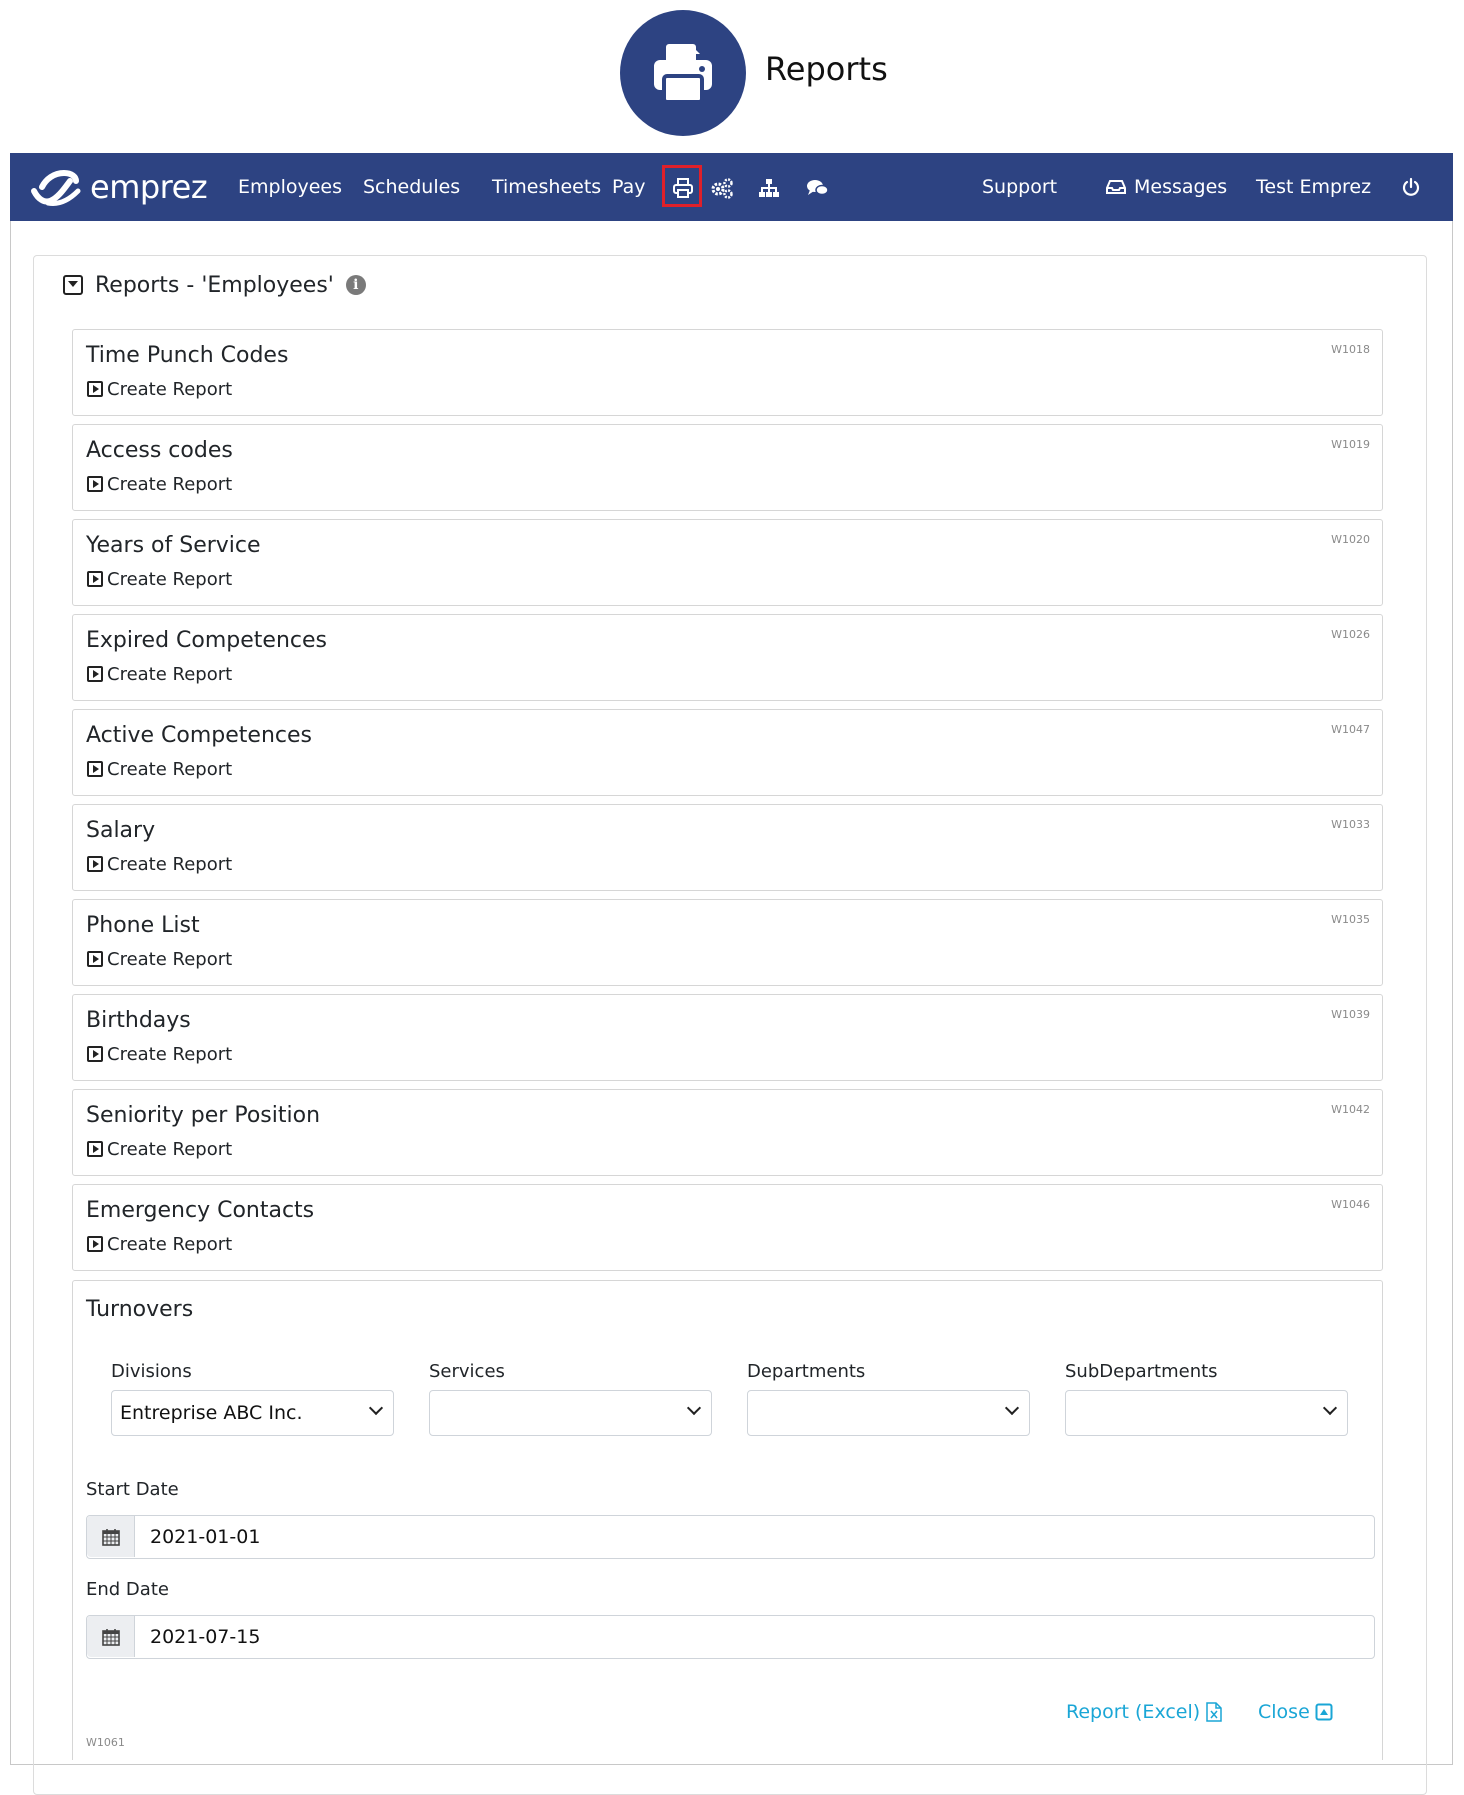  What do you see at coordinates (1350, 349) in the screenshot?
I see `report-code: W1018` at bounding box center [1350, 349].